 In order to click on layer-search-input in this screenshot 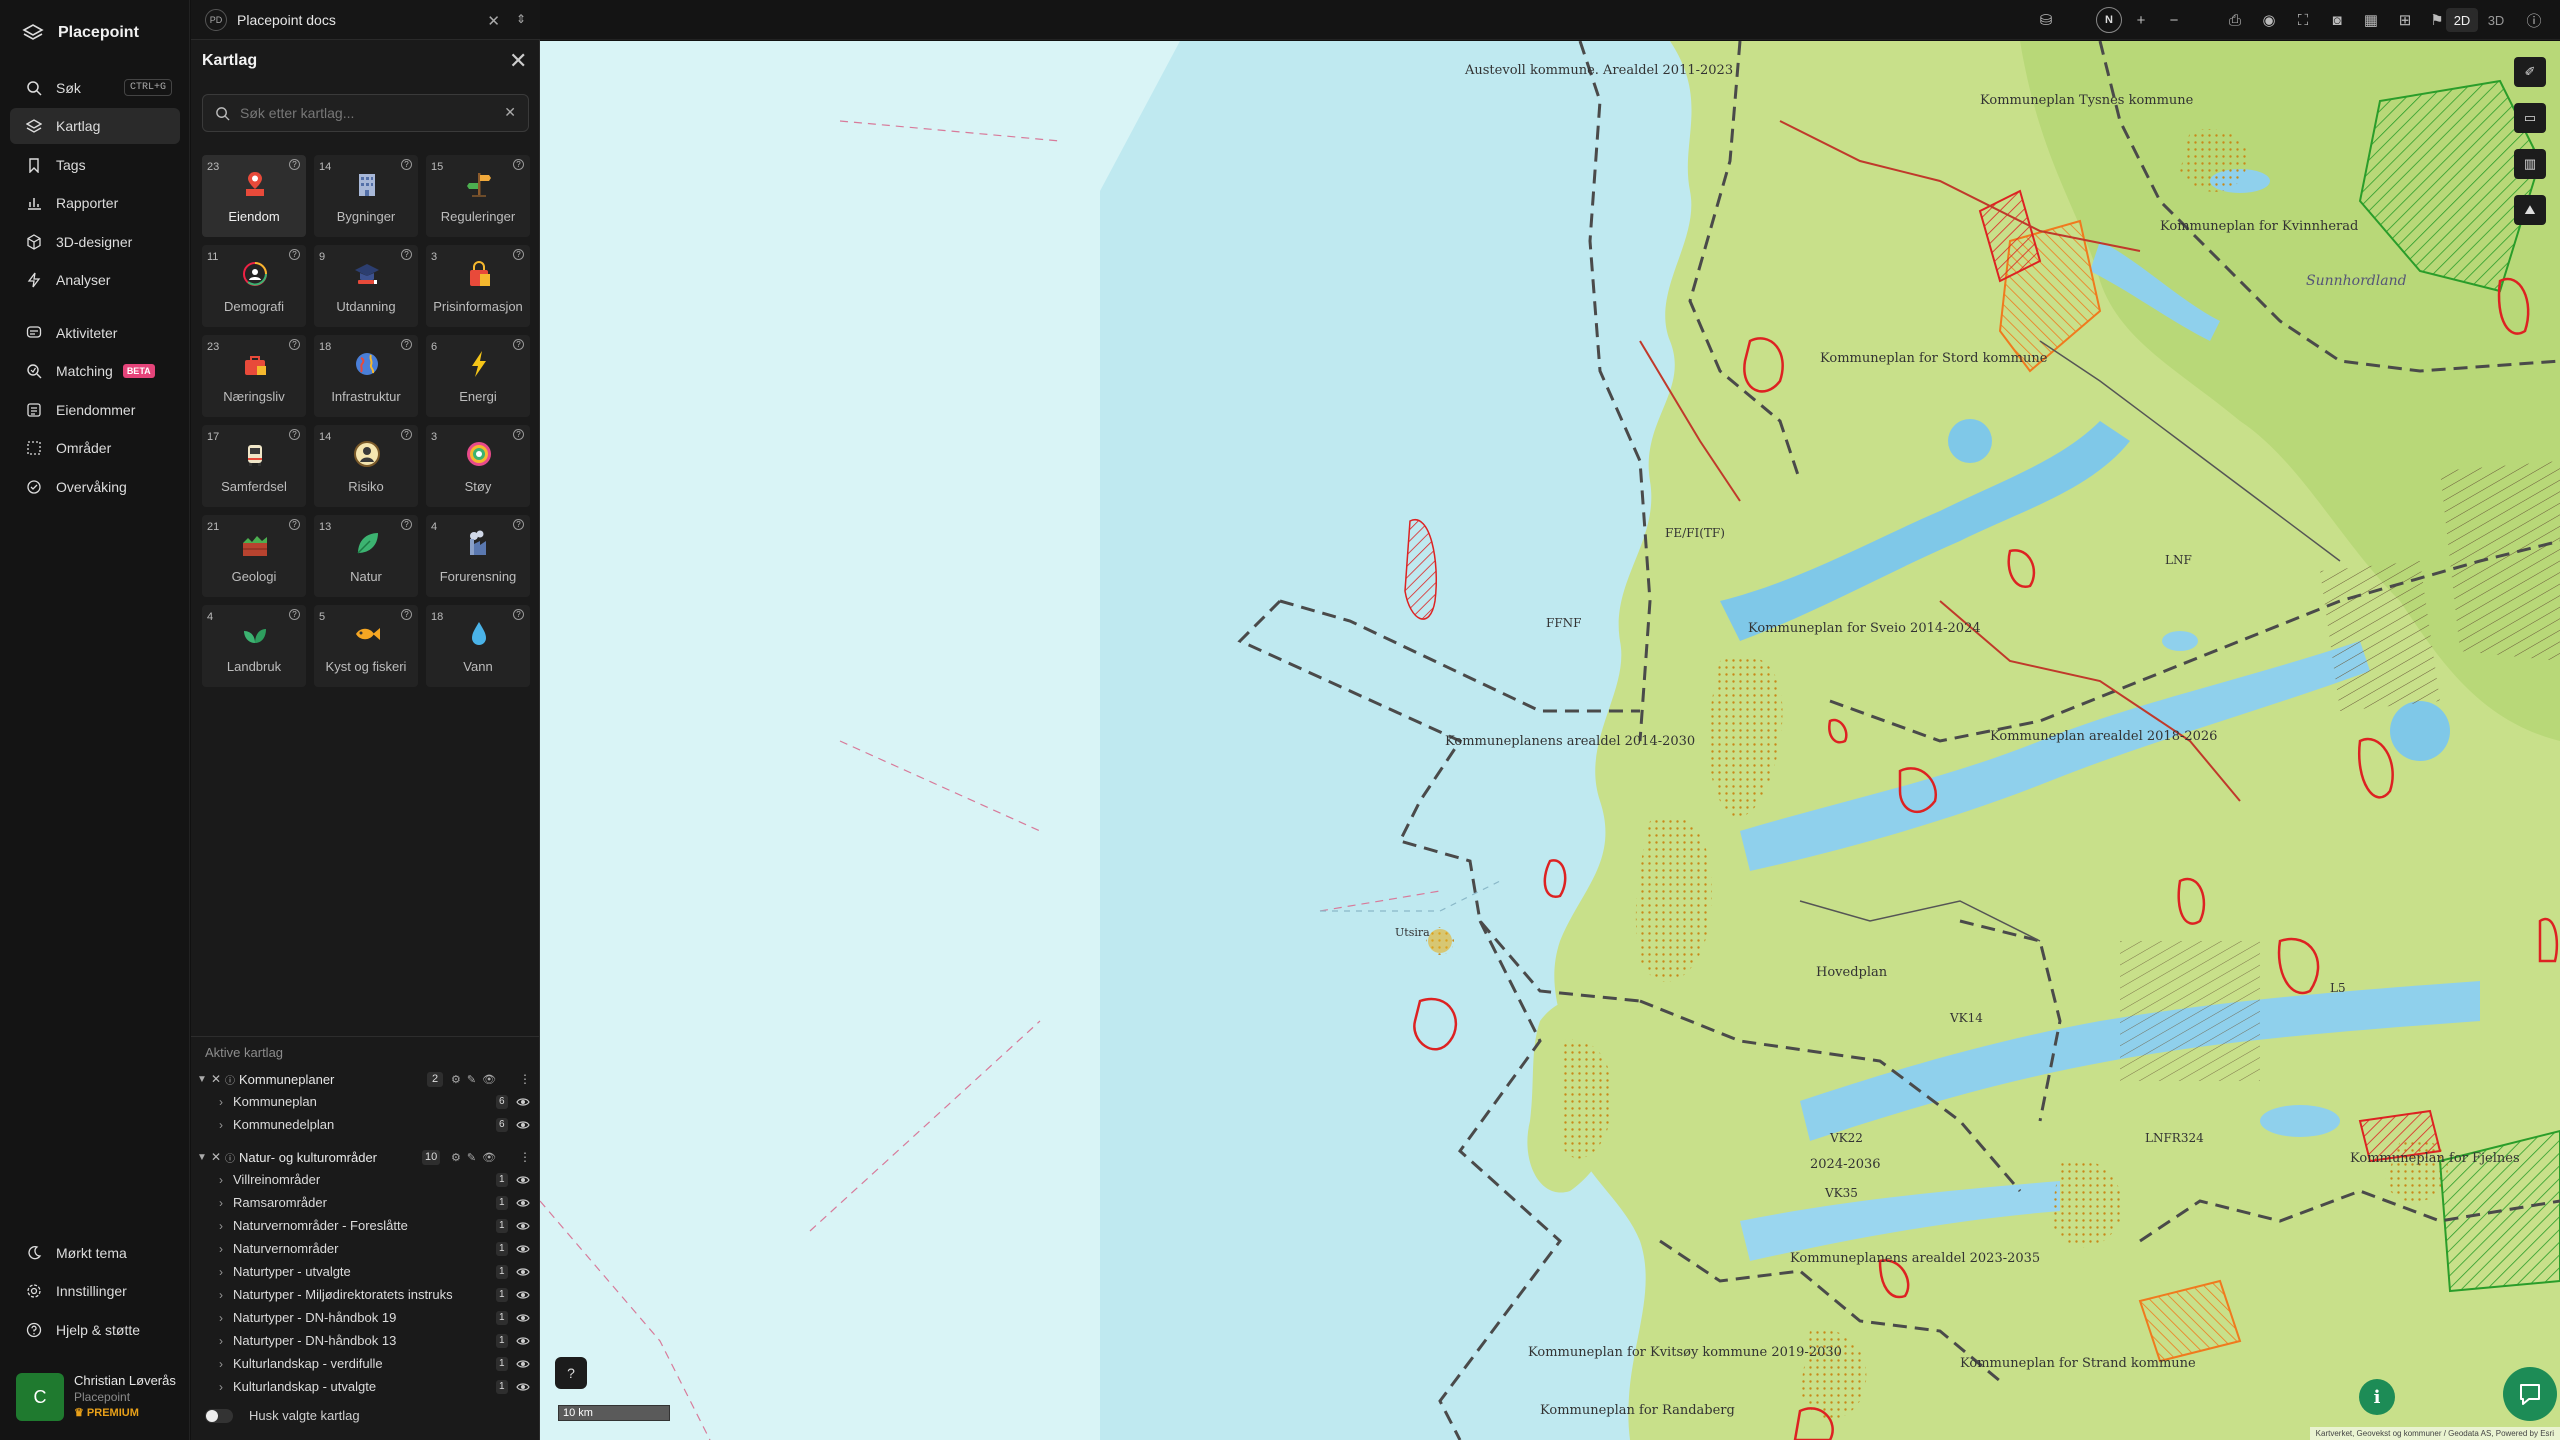, I will do `click(365, 113)`.